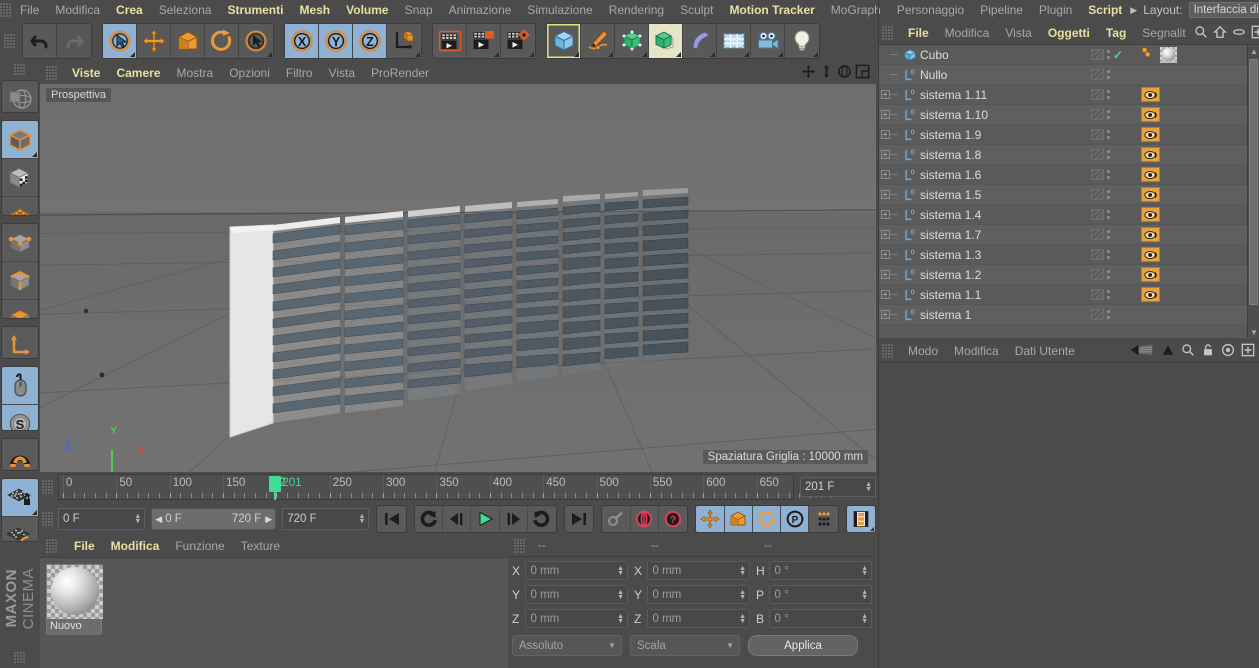  Describe the element at coordinates (314, 10) in the screenshot. I see `menu-mesh: Mesh` at that location.